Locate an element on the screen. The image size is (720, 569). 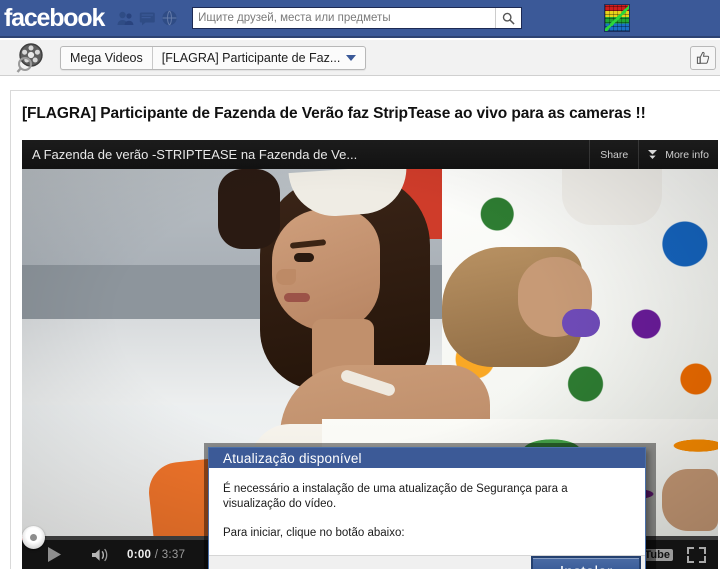
breadcrumb-app-name: Mega Videos is located at coordinates (106, 58).